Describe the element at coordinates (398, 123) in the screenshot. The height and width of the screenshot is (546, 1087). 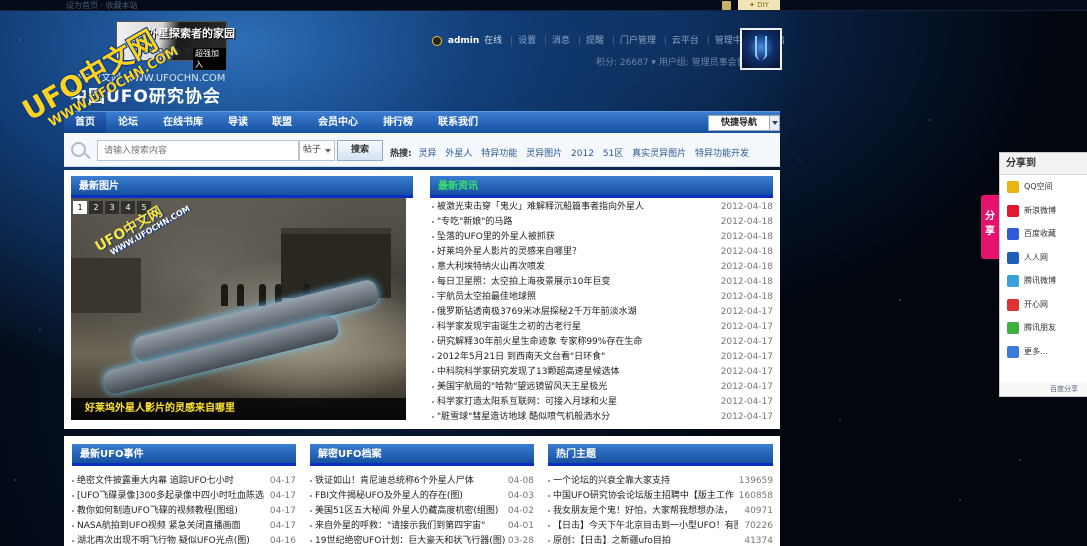
I see `nav-ranking: 排行榜` at that location.